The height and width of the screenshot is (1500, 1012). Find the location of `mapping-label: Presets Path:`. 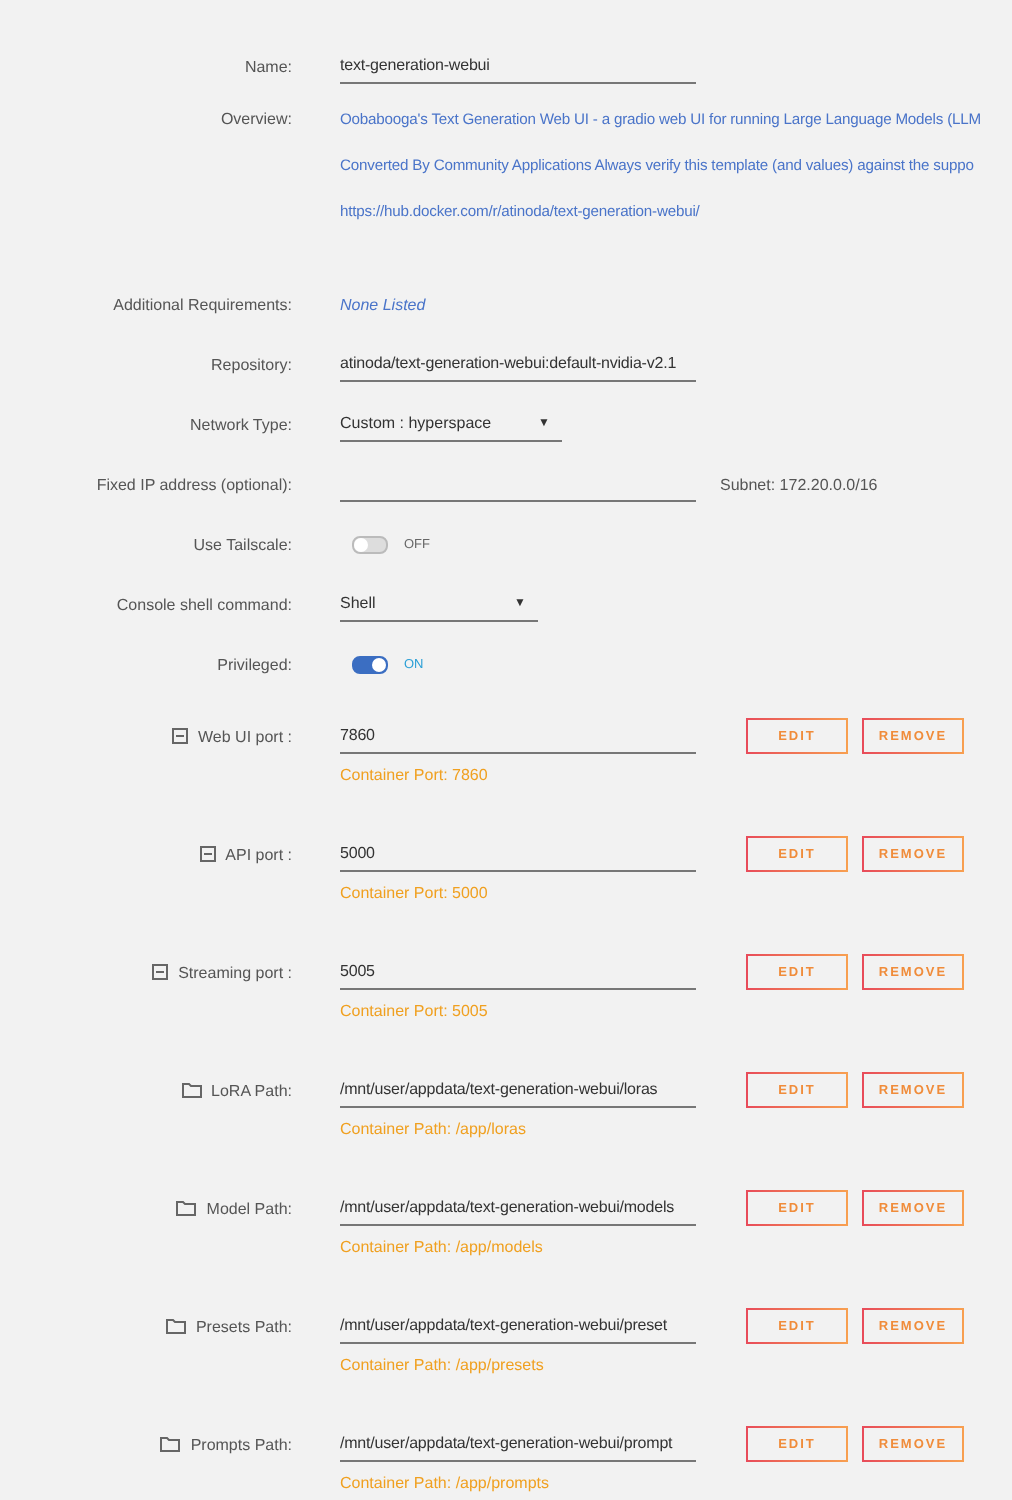

mapping-label: Presets Path: is located at coordinates (243, 1326).